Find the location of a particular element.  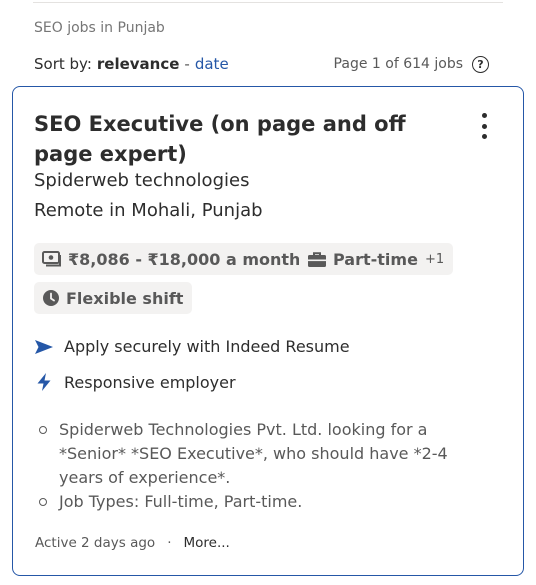

briefcase-icon is located at coordinates (317, 259).